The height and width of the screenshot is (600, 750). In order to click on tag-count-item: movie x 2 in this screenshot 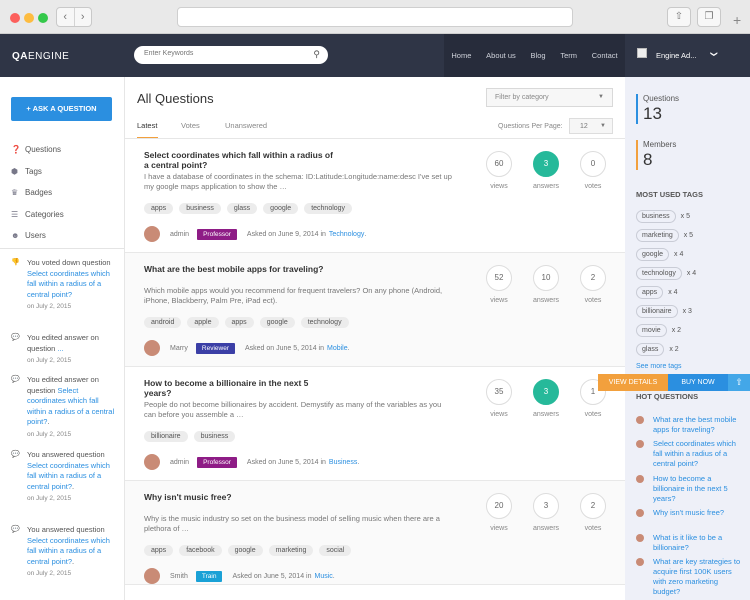, I will do `click(658, 330)`.